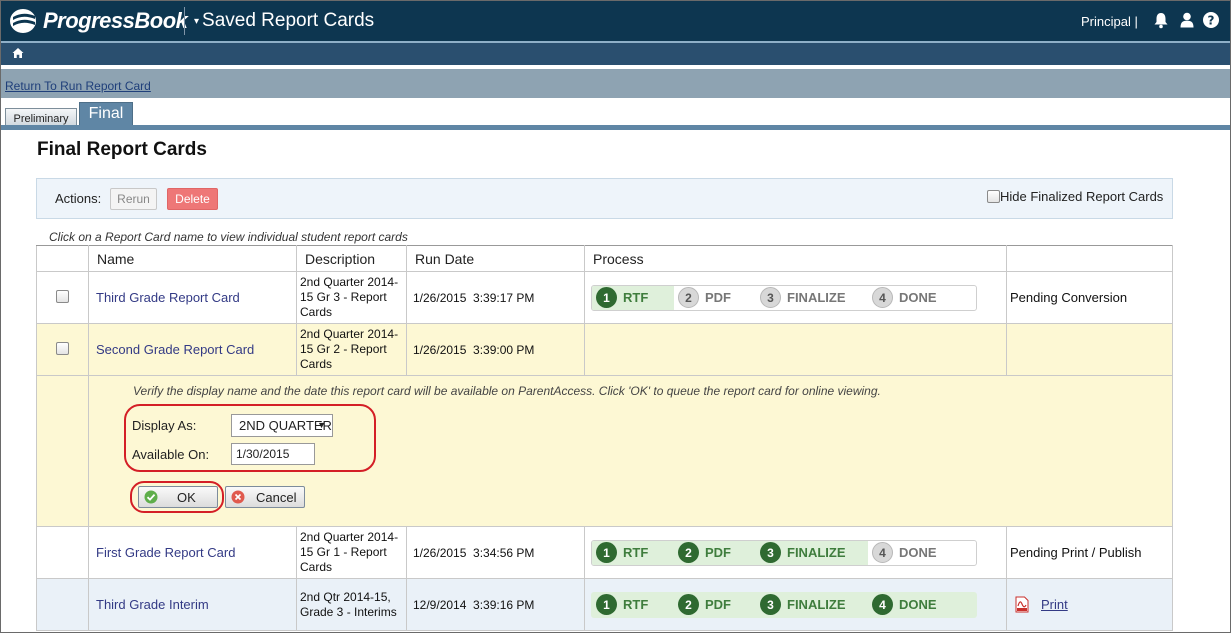 The height and width of the screenshot is (633, 1231). I want to click on user-role-link: Principal |, so click(1109, 21).